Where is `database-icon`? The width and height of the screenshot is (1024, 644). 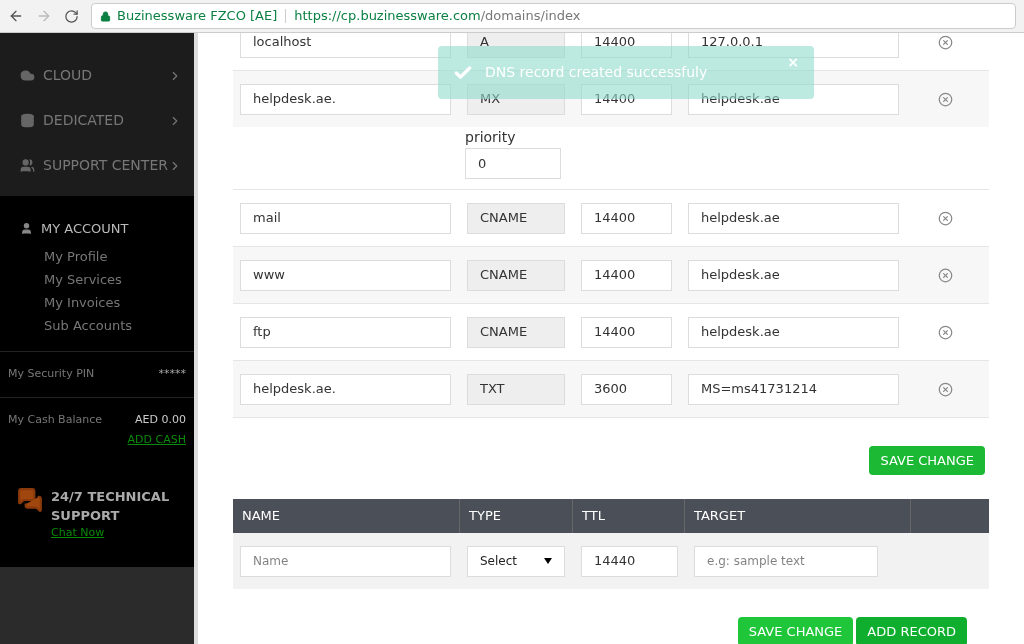 database-icon is located at coordinates (27, 120).